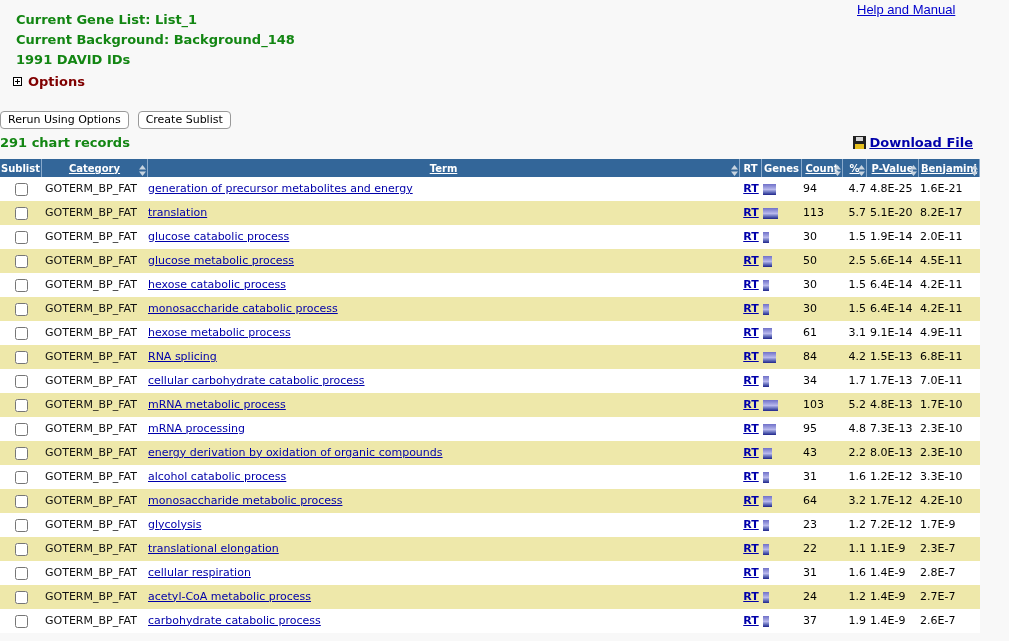  I want to click on go-term-link: glucose metabolic process, so click(221, 260).